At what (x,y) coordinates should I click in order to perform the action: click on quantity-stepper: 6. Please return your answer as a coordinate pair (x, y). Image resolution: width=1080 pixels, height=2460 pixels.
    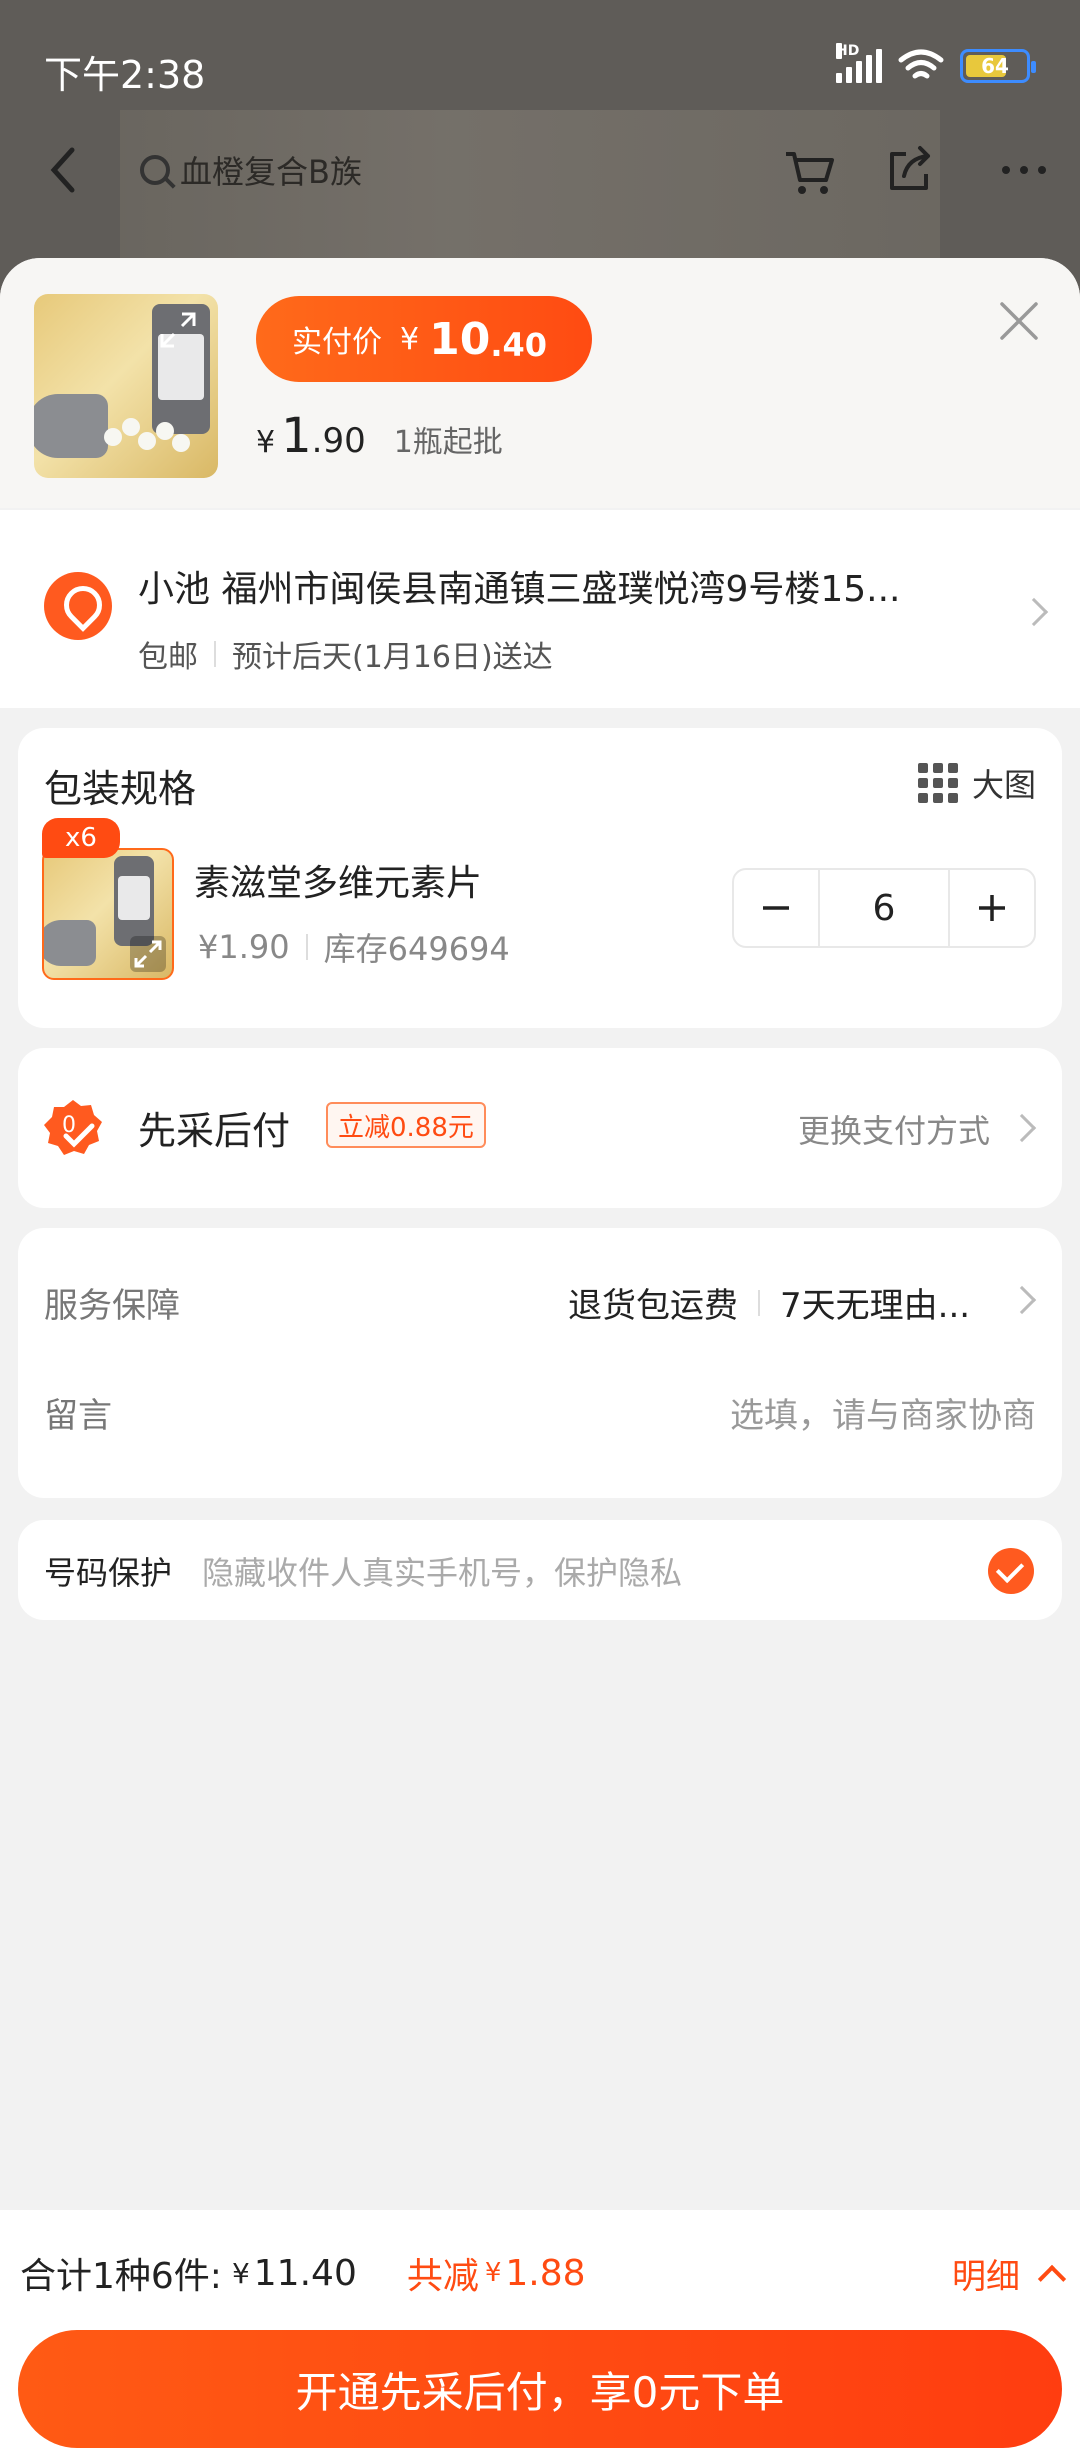
    Looking at the image, I should click on (884, 908).